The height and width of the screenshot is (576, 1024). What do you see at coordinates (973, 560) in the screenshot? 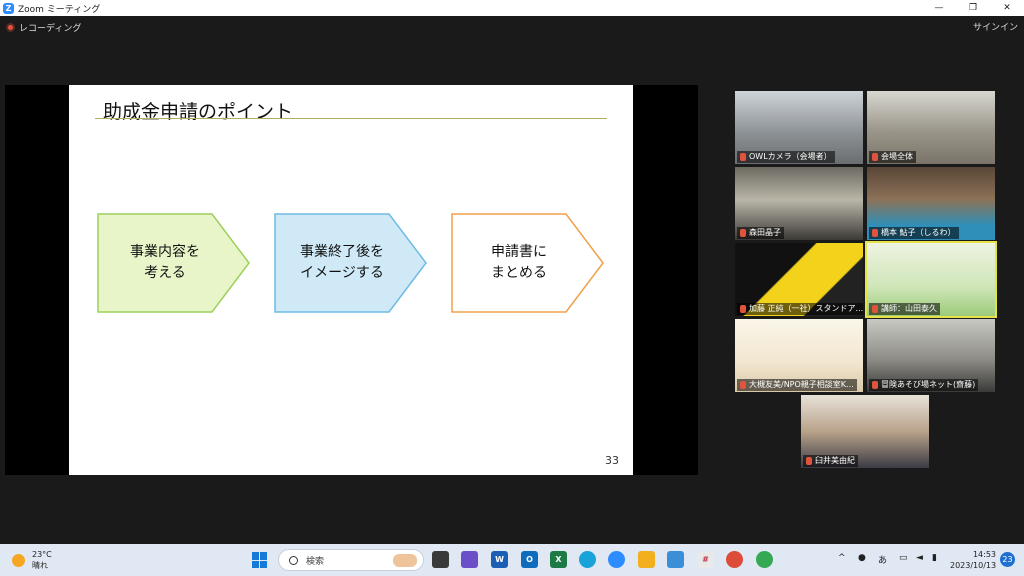
I see `system-clock: 14:53 2023/10/13` at bounding box center [973, 560].